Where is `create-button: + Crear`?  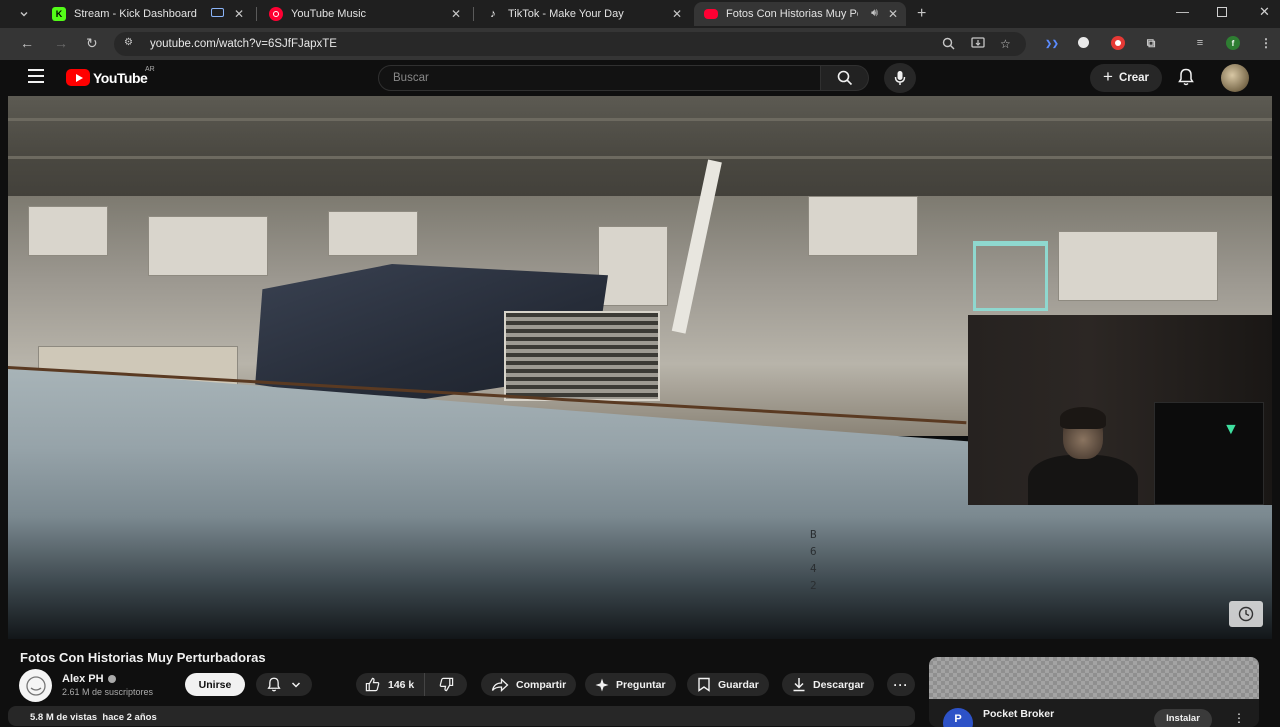
create-button: + Crear is located at coordinates (1126, 78).